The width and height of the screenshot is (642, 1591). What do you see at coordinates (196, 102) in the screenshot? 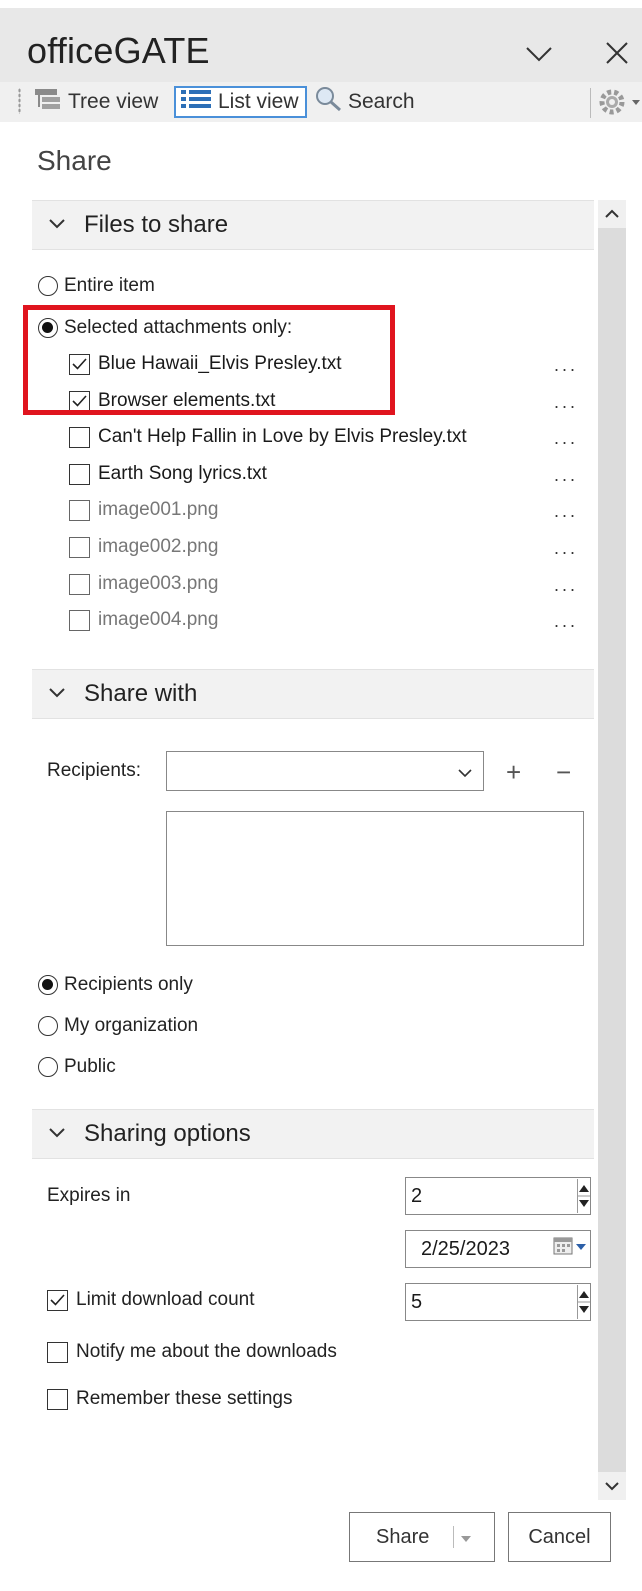
I see `list-view-icon` at bounding box center [196, 102].